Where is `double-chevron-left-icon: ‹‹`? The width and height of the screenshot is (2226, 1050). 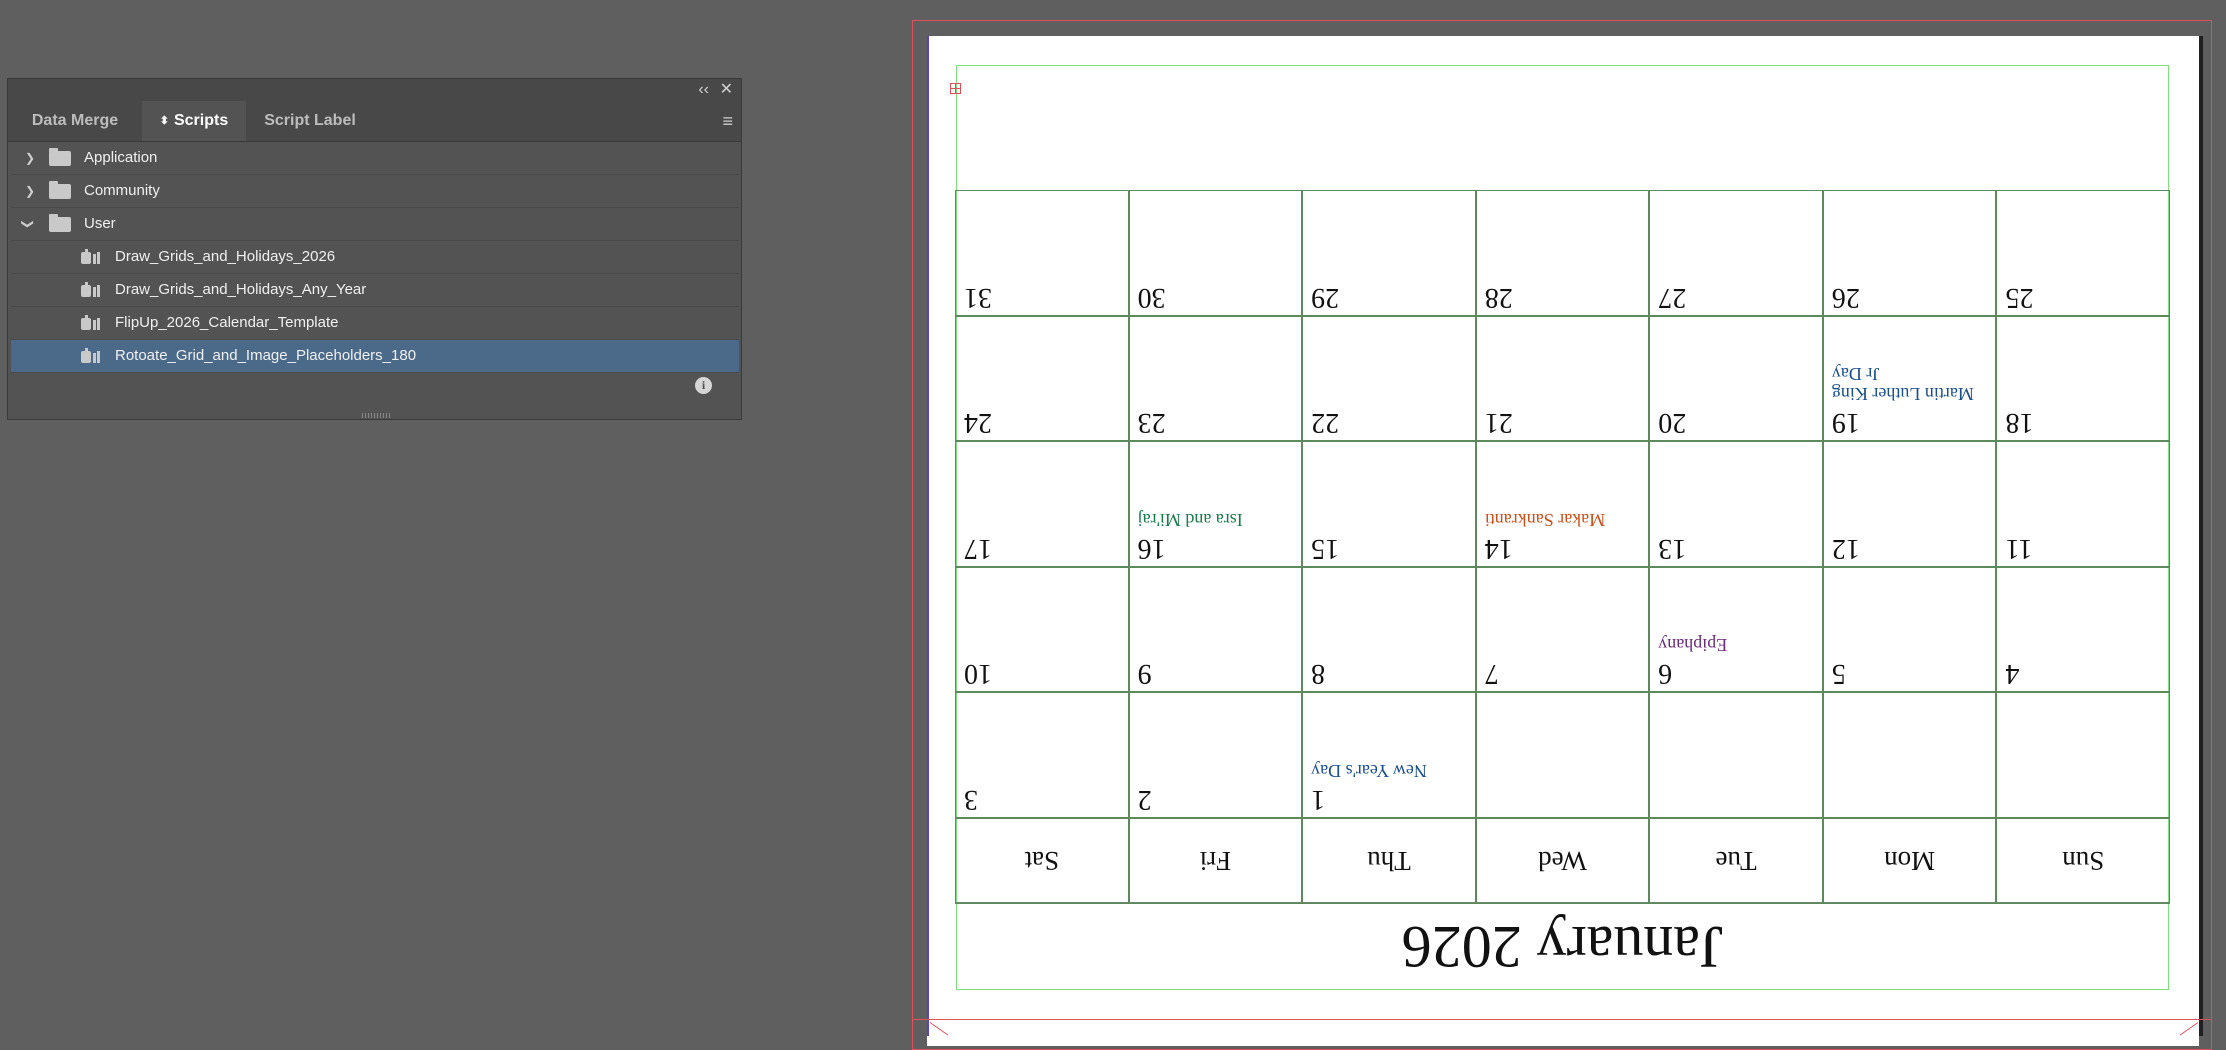 double-chevron-left-icon: ‹‹ is located at coordinates (703, 90).